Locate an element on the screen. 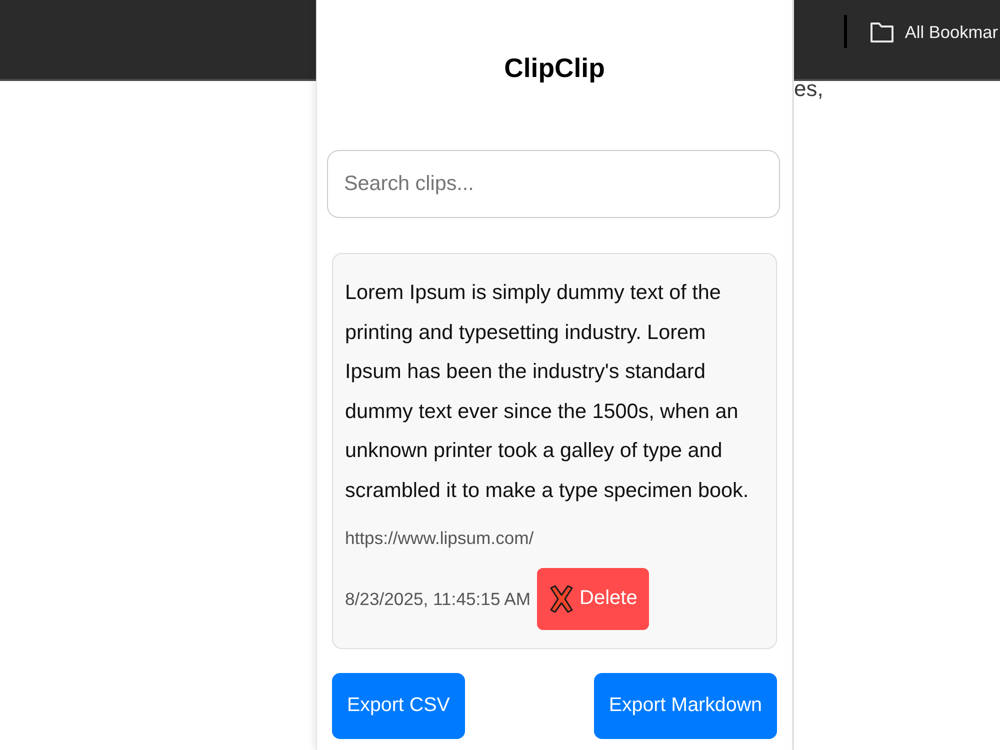 The width and height of the screenshot is (1000, 750). folder-icon is located at coordinates (882, 32).